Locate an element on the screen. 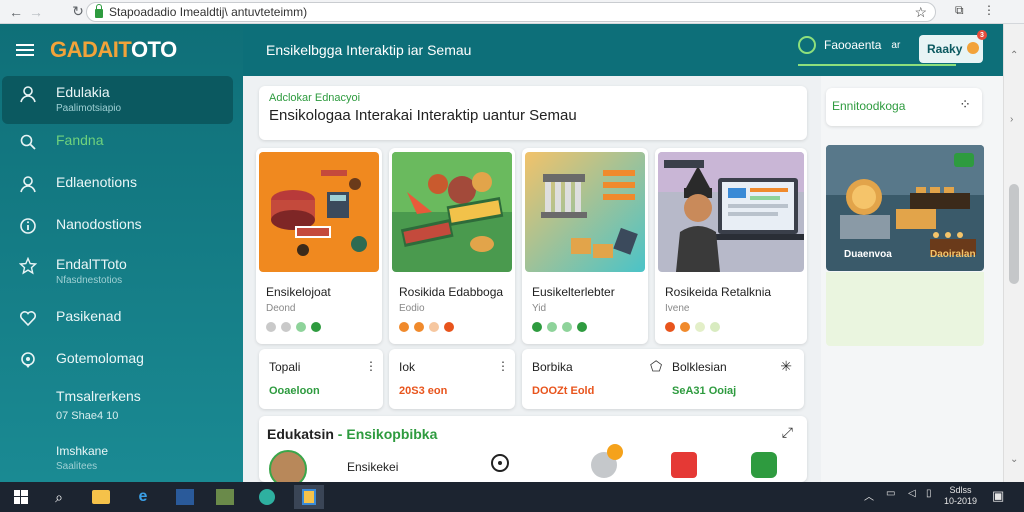 Image resolution: width=1024 pixels, height=512 pixels. system-clock: Sdlss 10-2019 is located at coordinates (960, 496).